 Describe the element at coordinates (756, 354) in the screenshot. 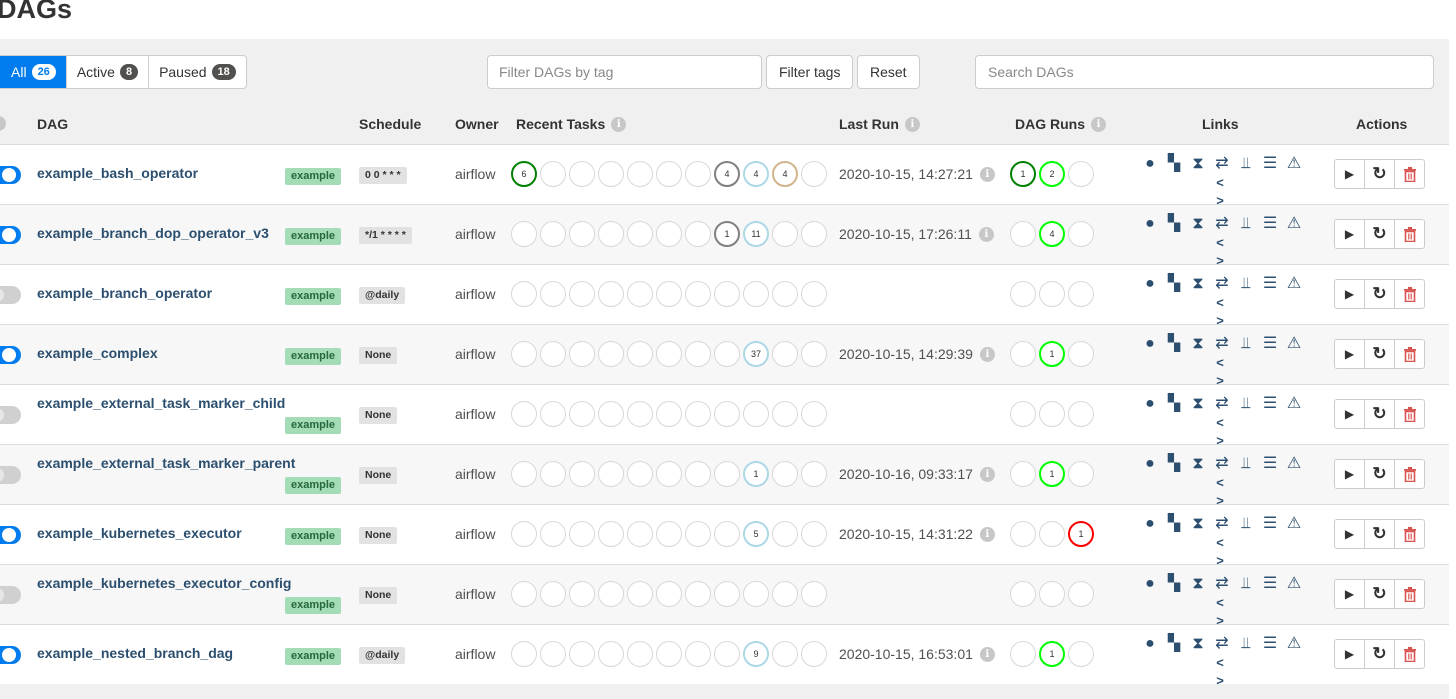

I see `task-state-circle: 37` at that location.